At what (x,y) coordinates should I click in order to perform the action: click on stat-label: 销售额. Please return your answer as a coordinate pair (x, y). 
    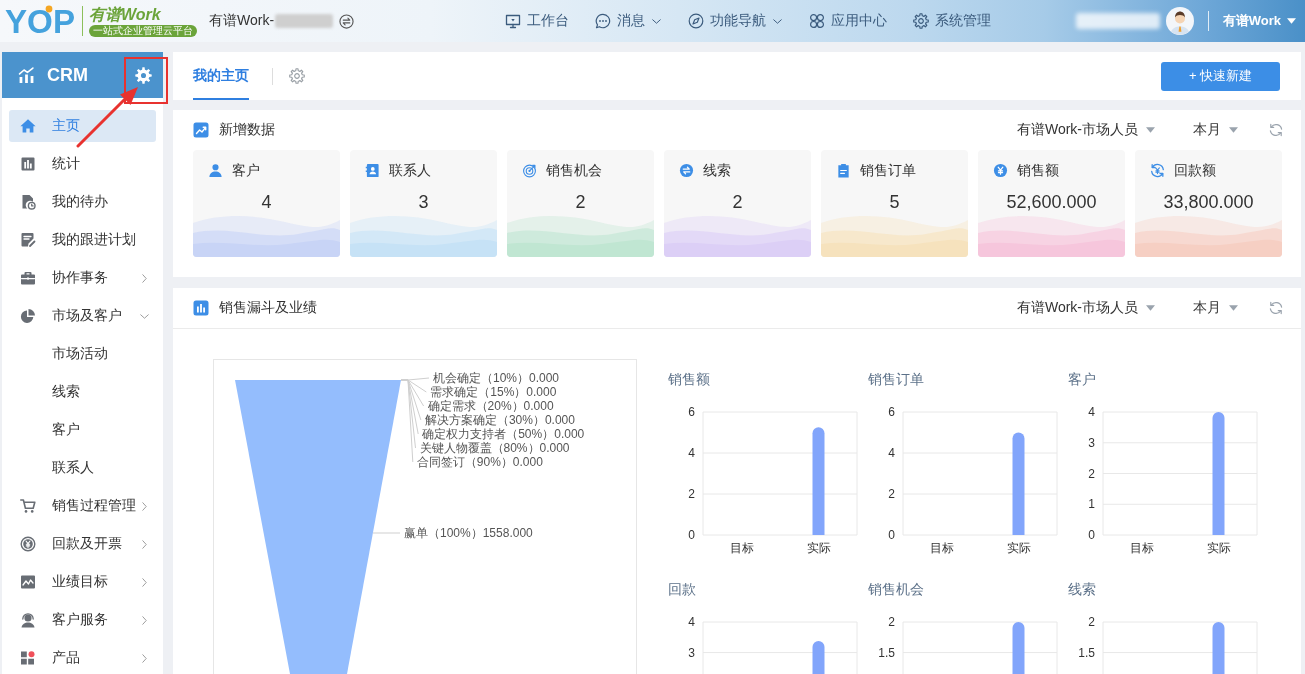
    Looking at the image, I should click on (1038, 170).